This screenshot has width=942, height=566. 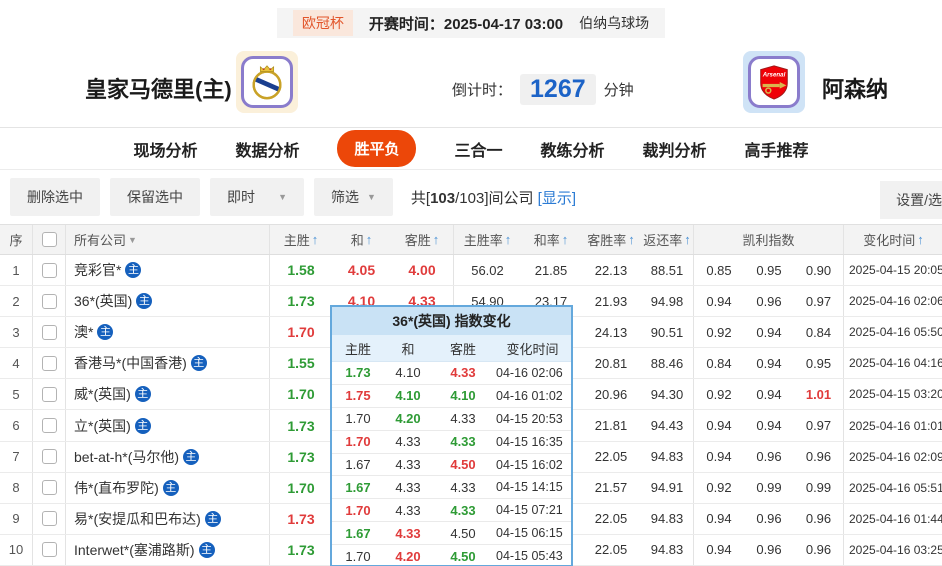 I want to click on away-rate-cell: 21.81, so click(x=611, y=426).